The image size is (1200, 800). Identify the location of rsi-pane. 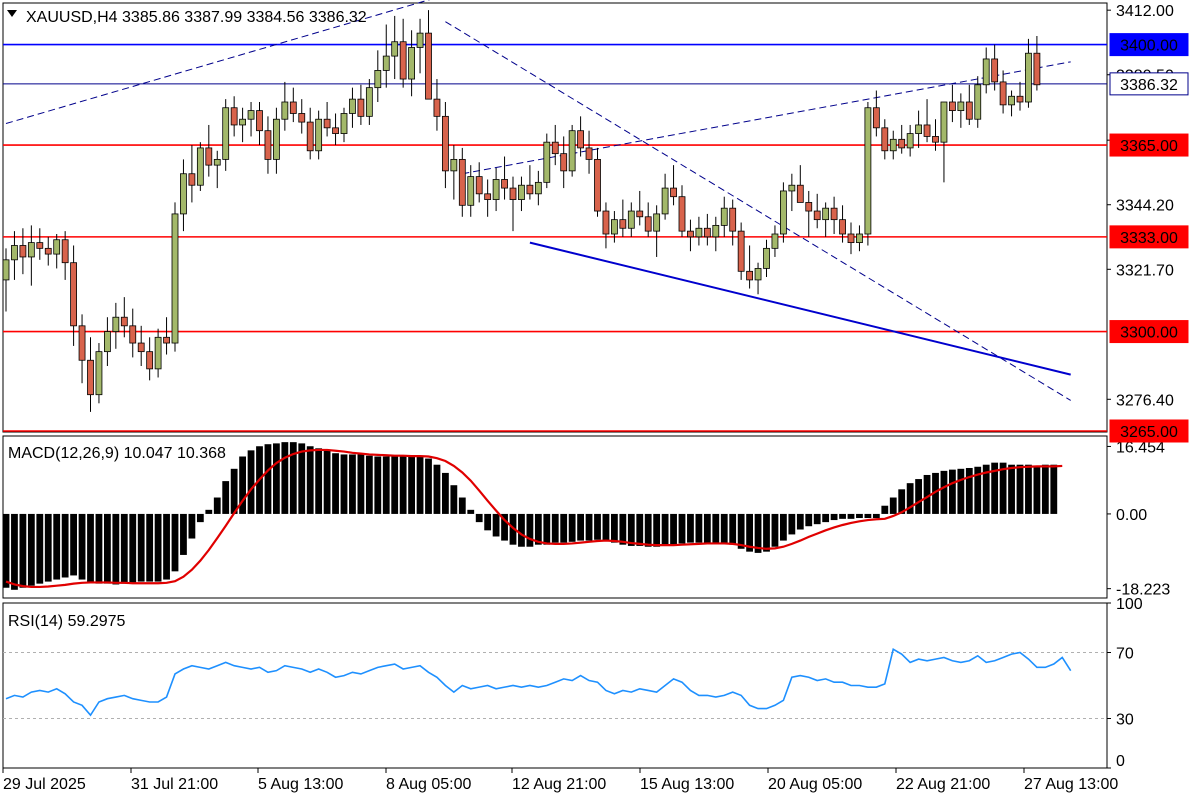
(555, 683).